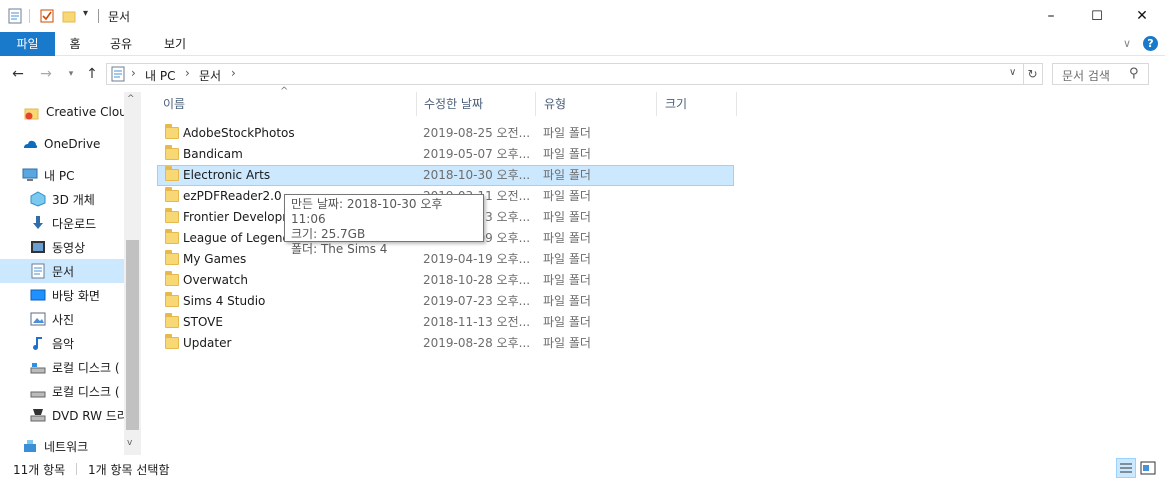 This screenshot has width=1165, height=482. I want to click on refresh-icon: ↻, so click(1032, 74).